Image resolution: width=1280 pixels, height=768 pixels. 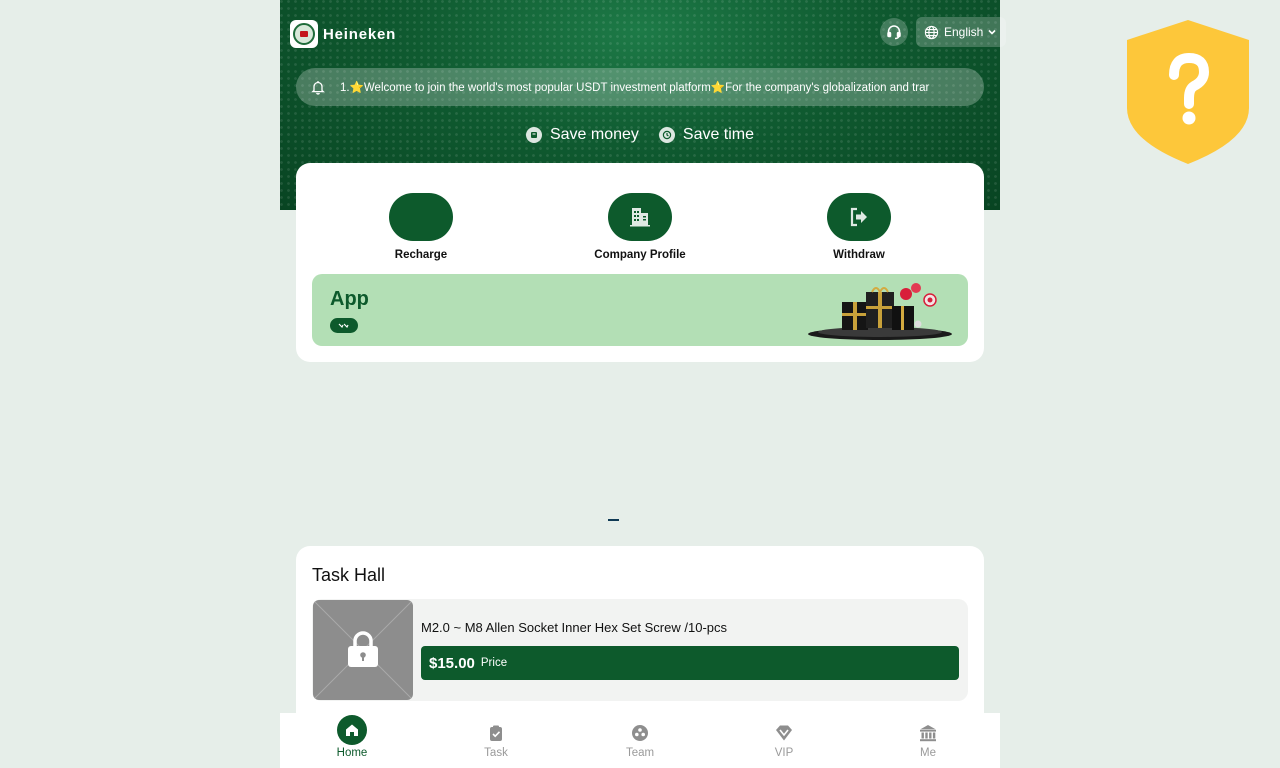 I want to click on help-shield-icon, so click(x=1188, y=92).